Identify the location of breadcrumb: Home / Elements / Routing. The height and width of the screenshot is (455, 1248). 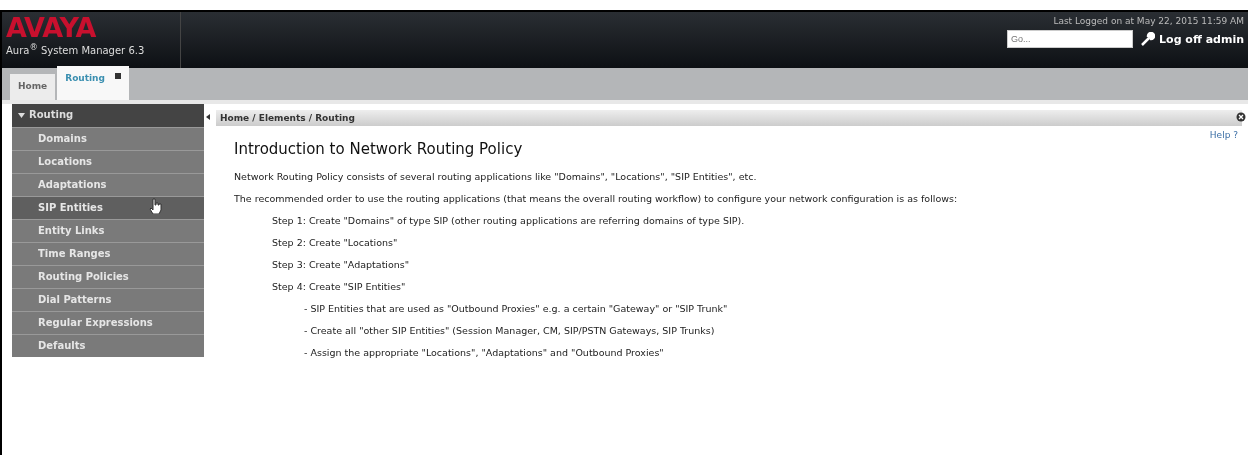
(729, 118).